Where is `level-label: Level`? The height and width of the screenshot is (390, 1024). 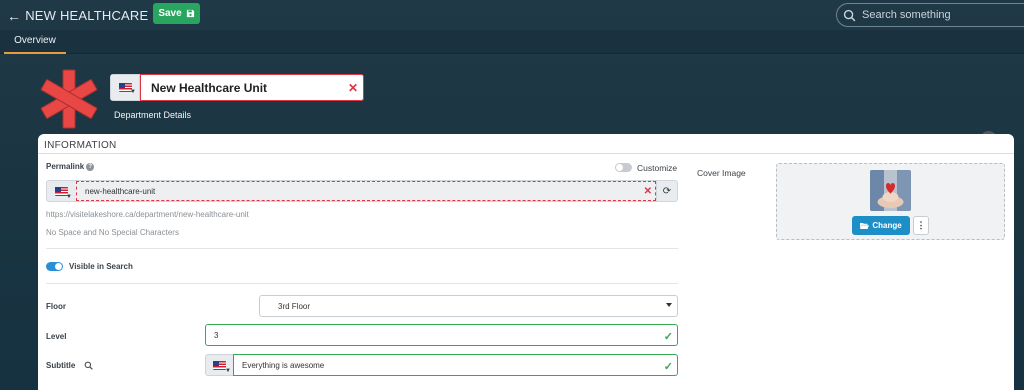
level-label: Level is located at coordinates (56, 336).